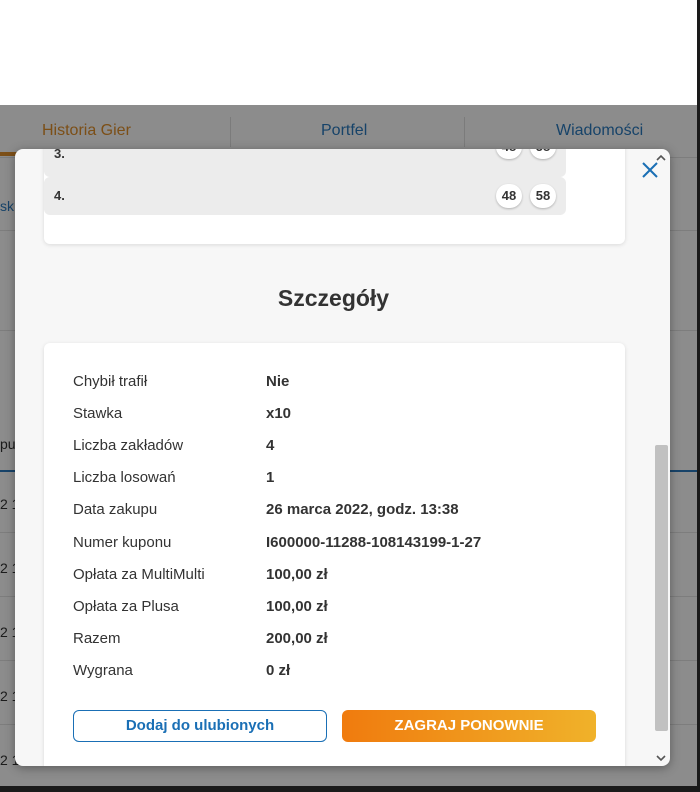  What do you see at coordinates (343, 382) in the screenshot?
I see `detail-row-chybil-trafil: Chybił trafił Nie` at bounding box center [343, 382].